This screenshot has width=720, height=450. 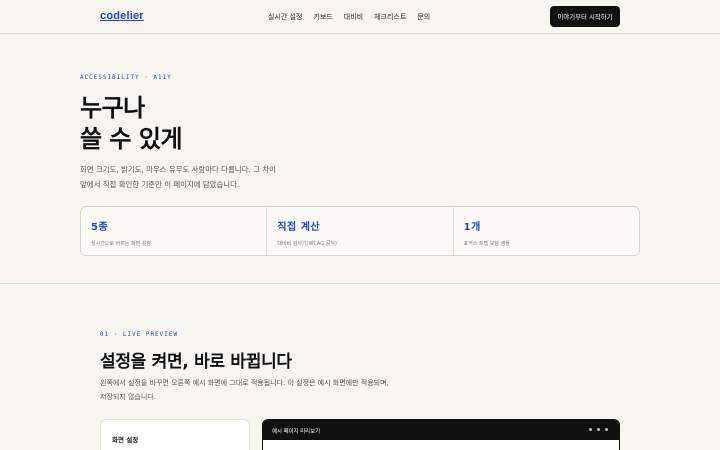 I want to click on nav-item-contact: 문의, so click(x=423, y=17).